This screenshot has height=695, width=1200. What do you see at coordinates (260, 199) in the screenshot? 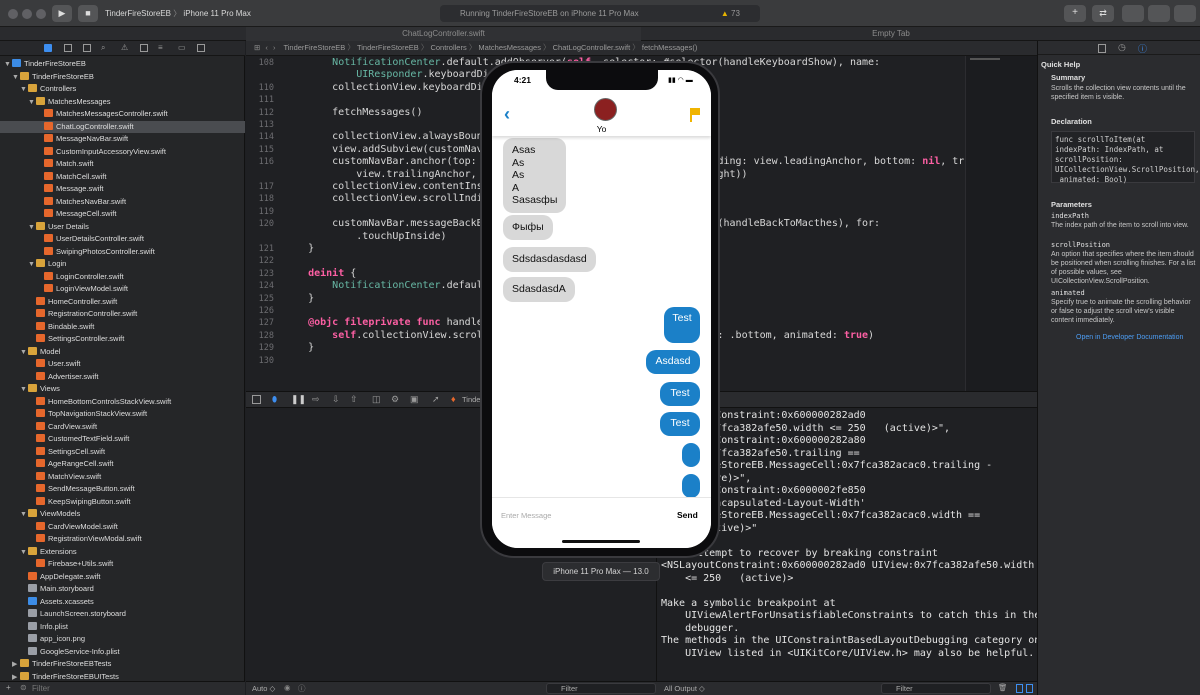
I see `line-number: 118` at bounding box center [260, 199].